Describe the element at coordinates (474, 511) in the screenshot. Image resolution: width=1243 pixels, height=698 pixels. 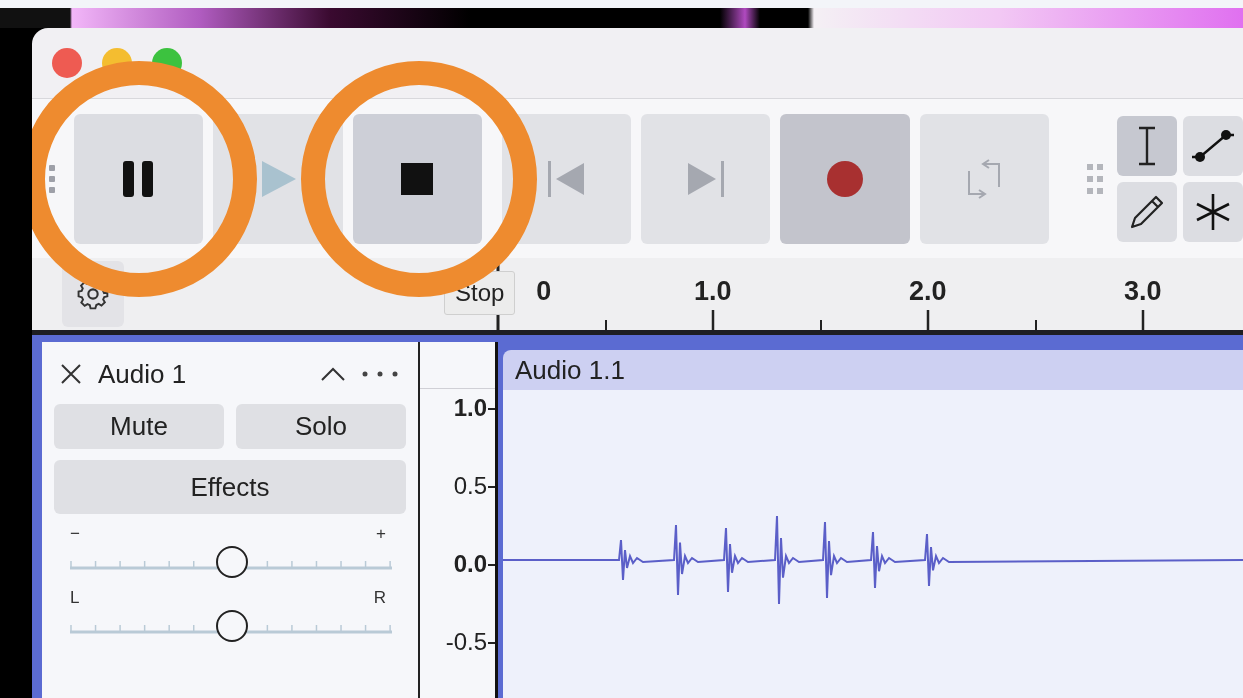
I see `scale-label: 0.5` at that location.